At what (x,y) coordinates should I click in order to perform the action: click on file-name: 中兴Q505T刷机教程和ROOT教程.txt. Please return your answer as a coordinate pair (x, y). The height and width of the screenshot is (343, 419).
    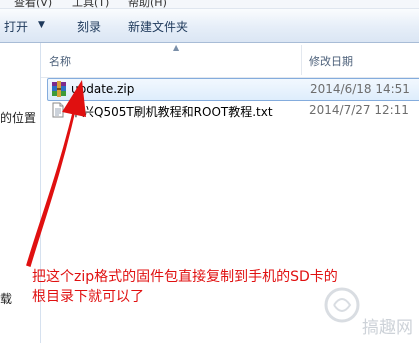
    Looking at the image, I should click on (171, 112).